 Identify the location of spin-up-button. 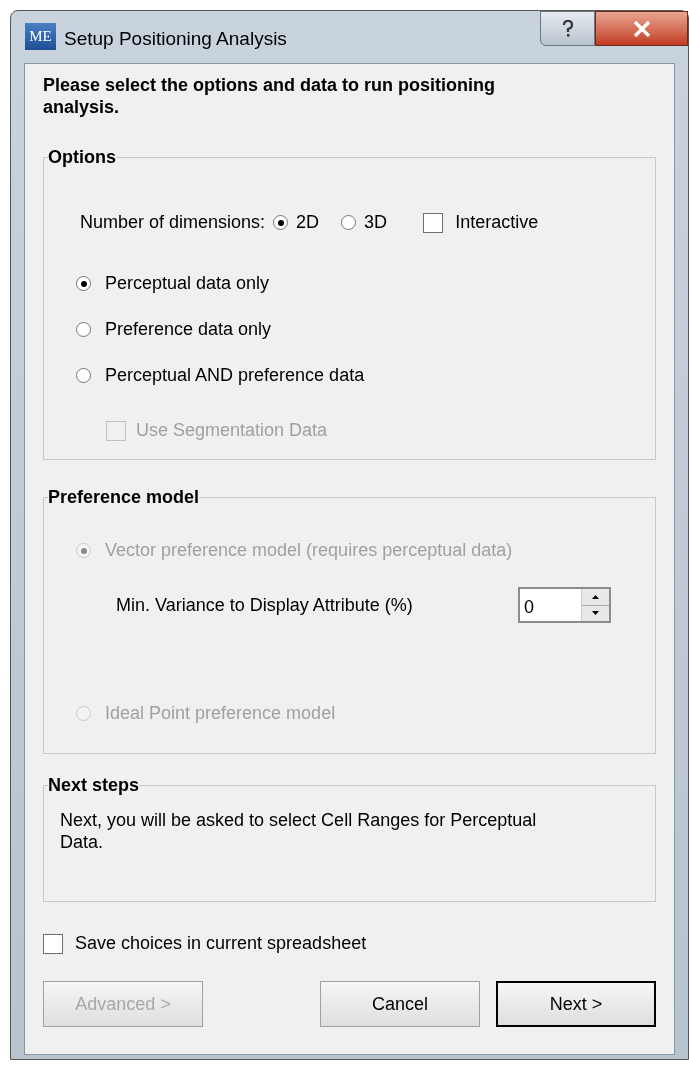
(595, 597).